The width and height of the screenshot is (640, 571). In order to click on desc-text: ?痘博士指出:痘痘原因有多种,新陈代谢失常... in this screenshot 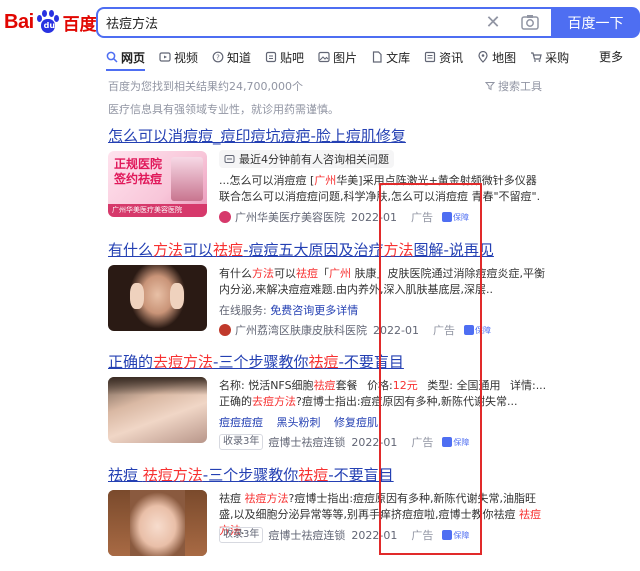, I will do `click(407, 401)`.